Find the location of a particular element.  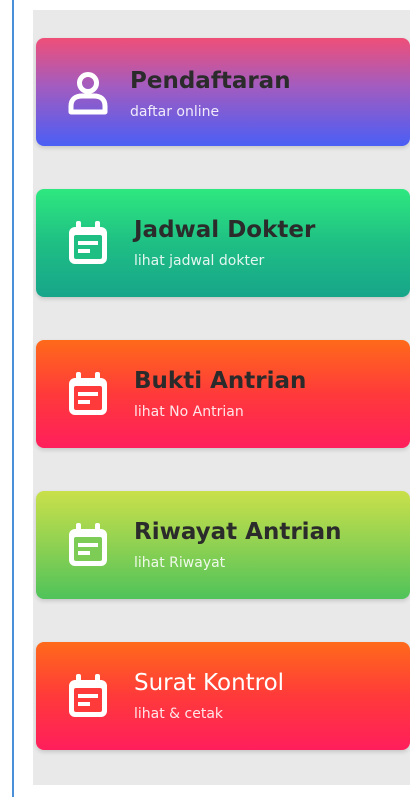

menu-card-subtitle: lihat Riwayat is located at coordinates (180, 563).